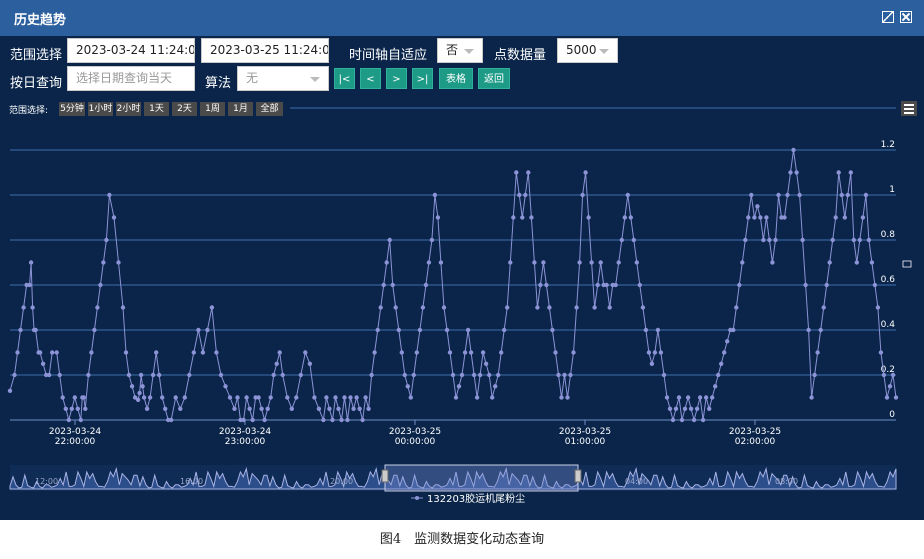 This screenshot has width=924, height=559. What do you see at coordinates (476, 498) in the screenshot?
I see `legend-label: 132203胶运机尾粉尘` at bounding box center [476, 498].